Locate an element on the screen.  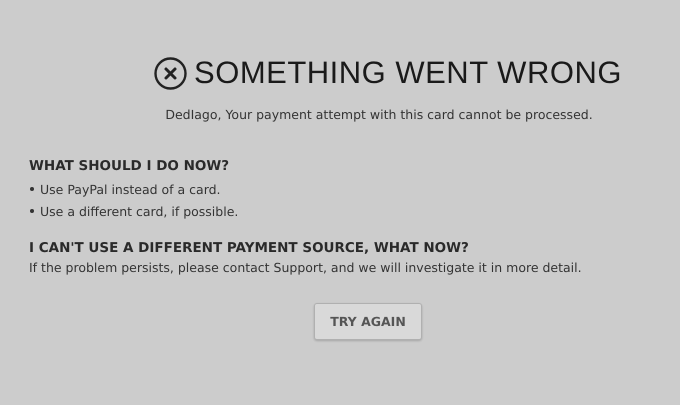
list-item: Use a different card, if possible. is located at coordinates (139, 211).